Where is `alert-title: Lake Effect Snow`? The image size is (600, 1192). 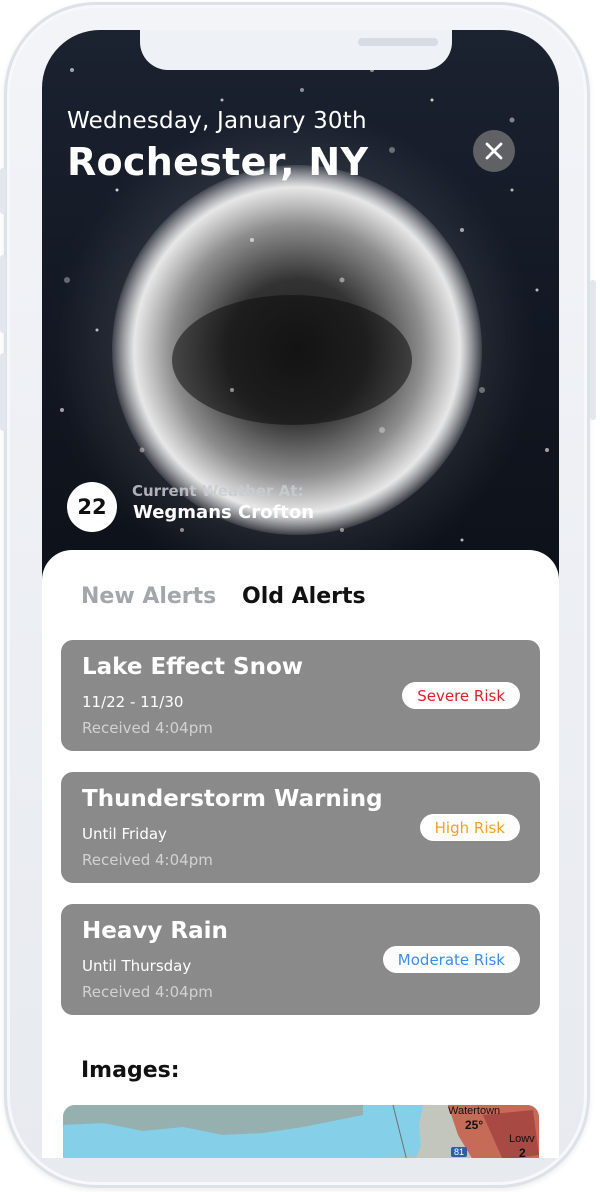 alert-title: Lake Effect Snow is located at coordinates (193, 667).